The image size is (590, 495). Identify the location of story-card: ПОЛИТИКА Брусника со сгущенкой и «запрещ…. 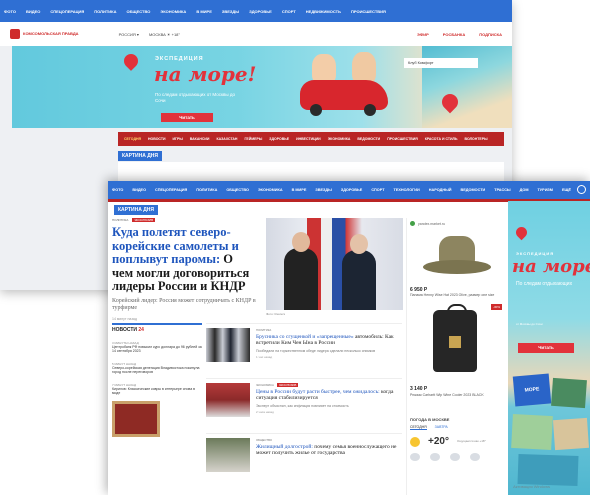
(304, 350).